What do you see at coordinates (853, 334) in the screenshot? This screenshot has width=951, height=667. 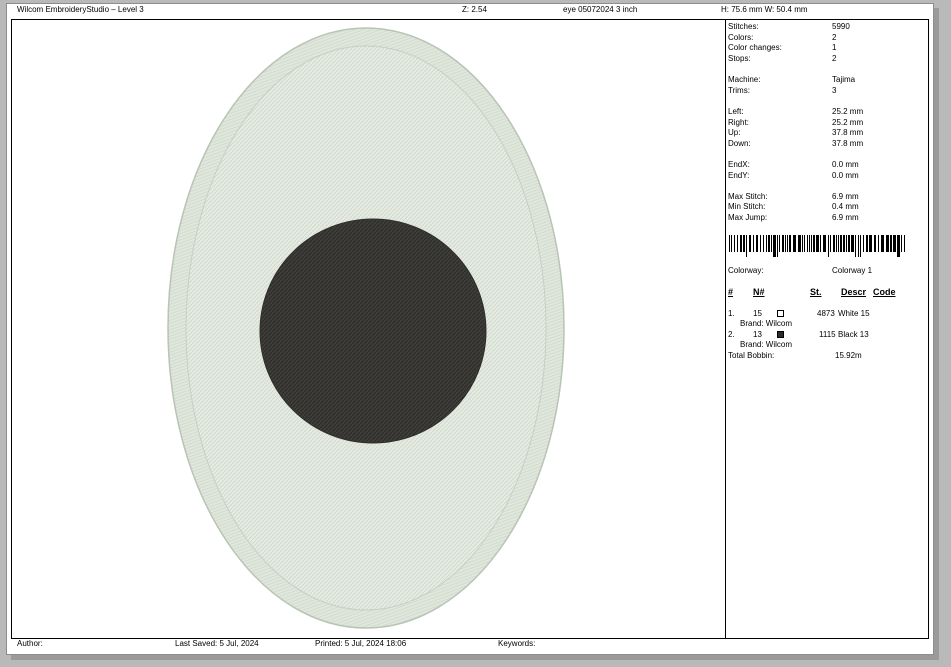 I see `row-descr: Black 13` at bounding box center [853, 334].